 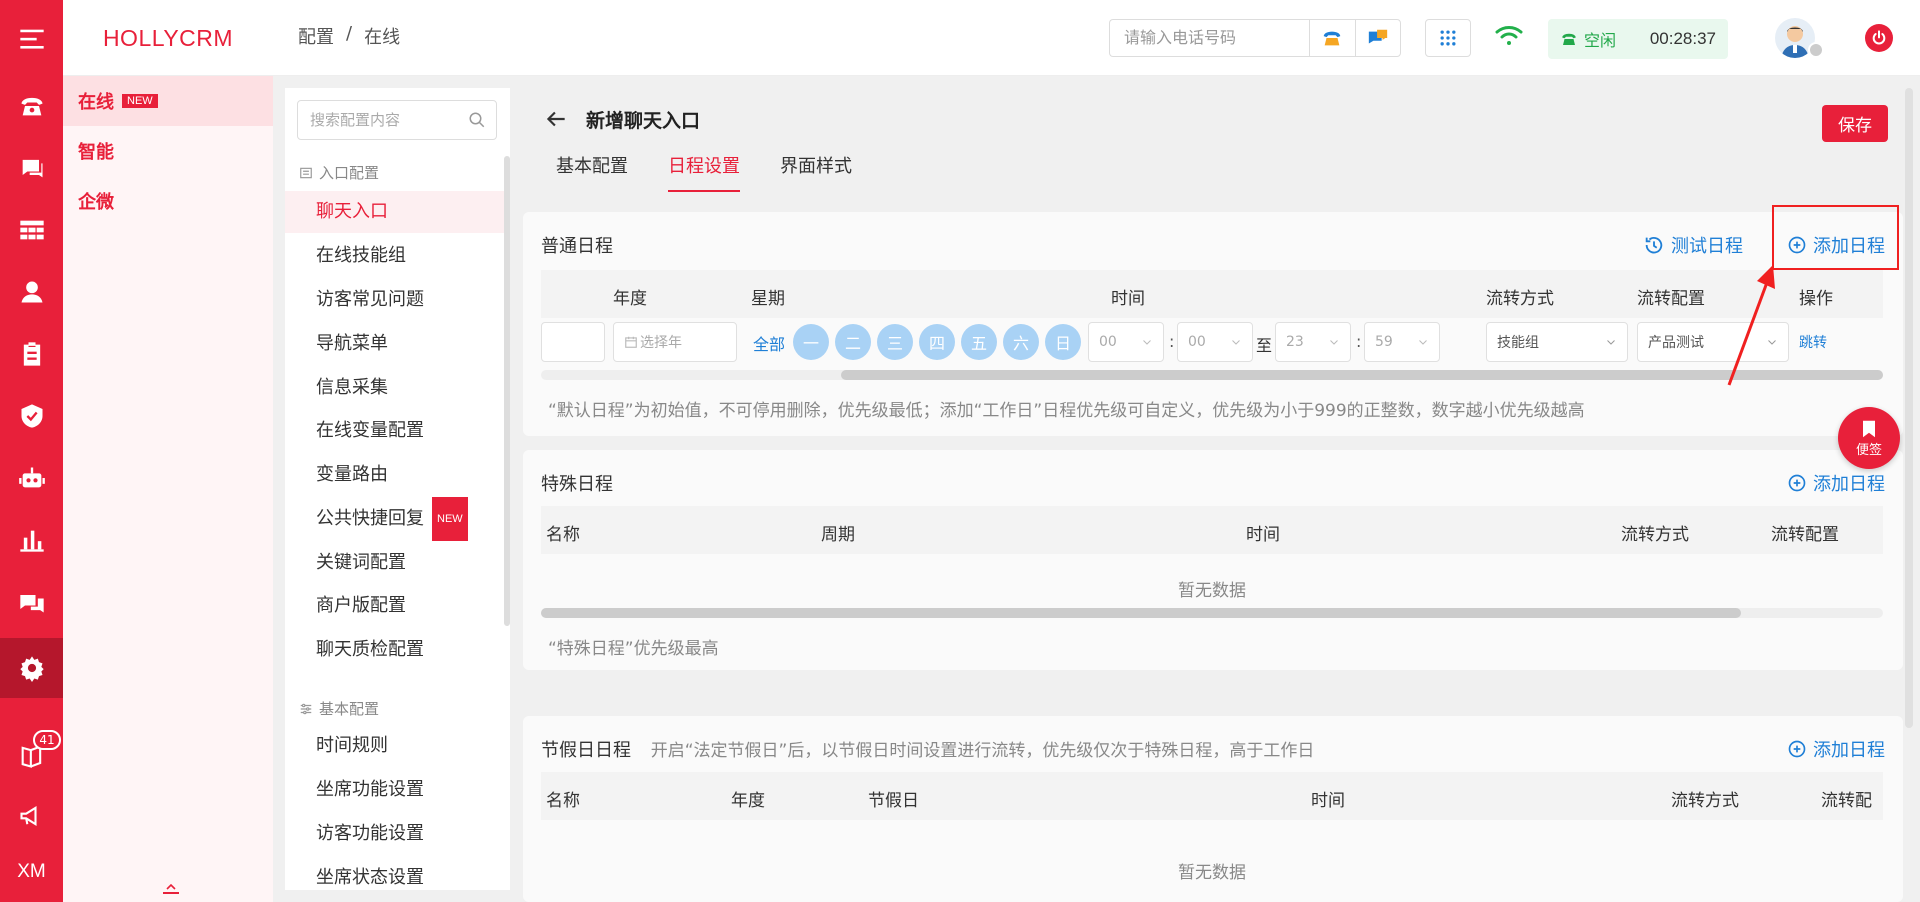 What do you see at coordinates (397, 120) in the screenshot?
I see `config-search-input: 搜索配置内容` at bounding box center [397, 120].